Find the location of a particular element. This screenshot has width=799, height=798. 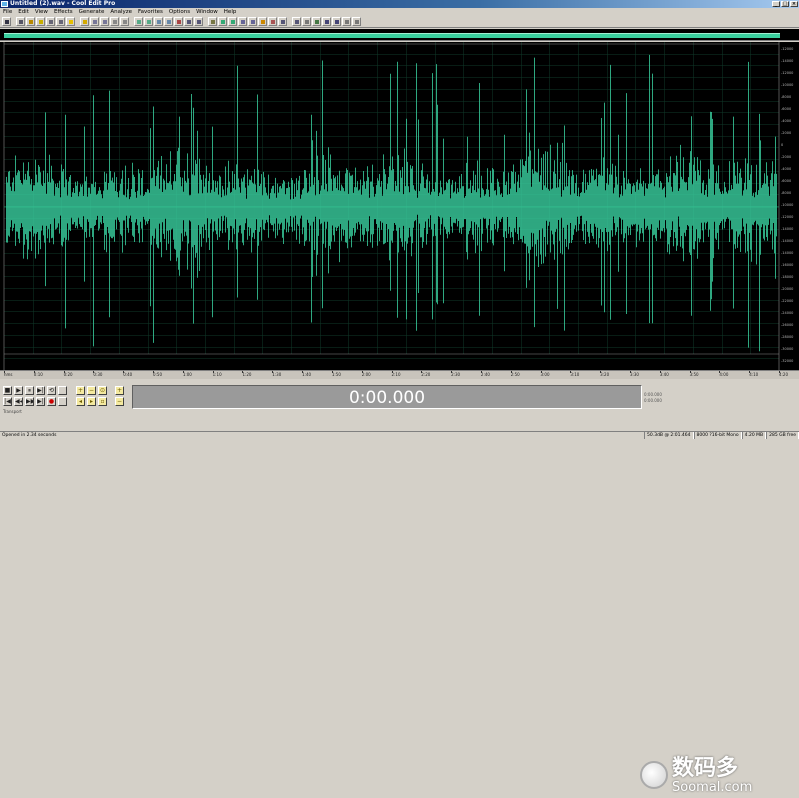

close-button: × is located at coordinates (794, 4).